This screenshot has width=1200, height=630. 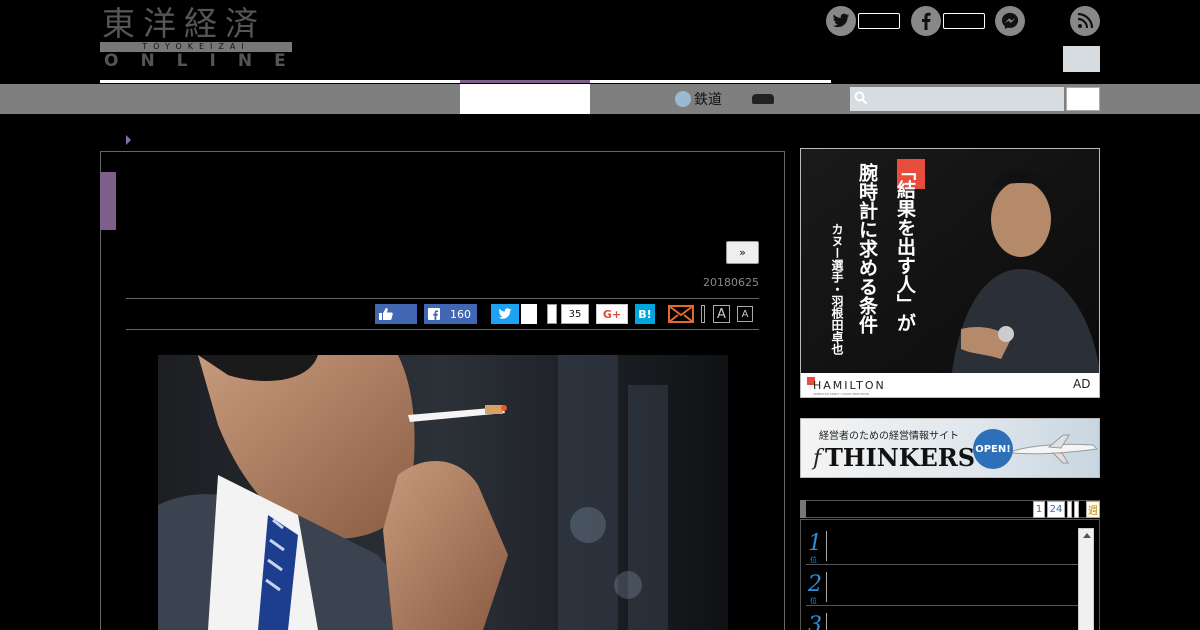 I want to click on thinkers-brand: THINKERS, so click(x=900, y=457).